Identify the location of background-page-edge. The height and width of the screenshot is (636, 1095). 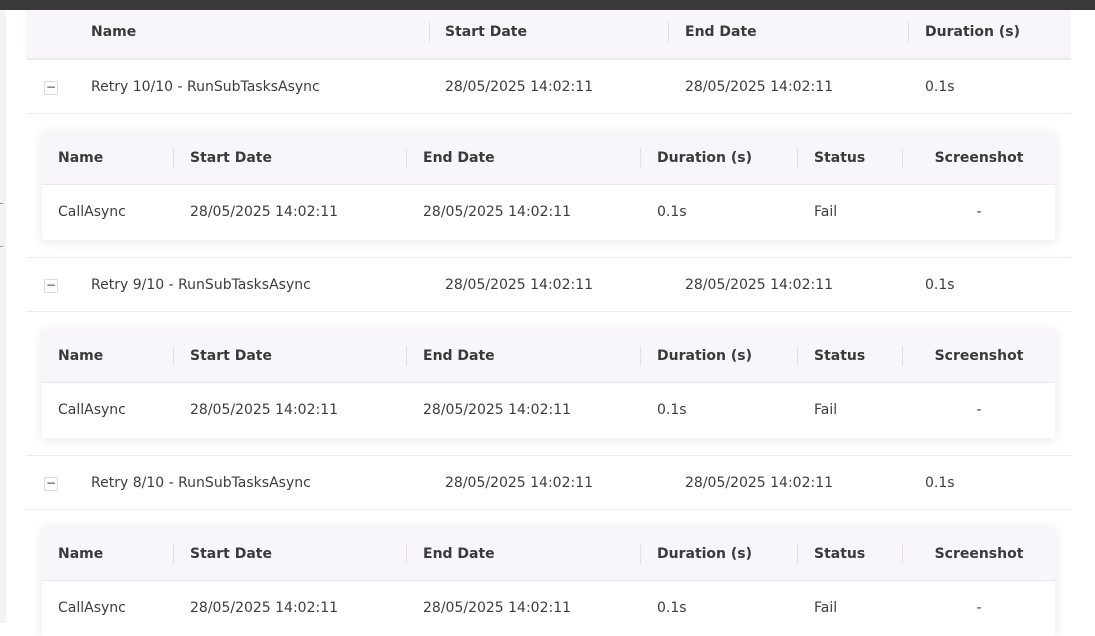
(3, 316).